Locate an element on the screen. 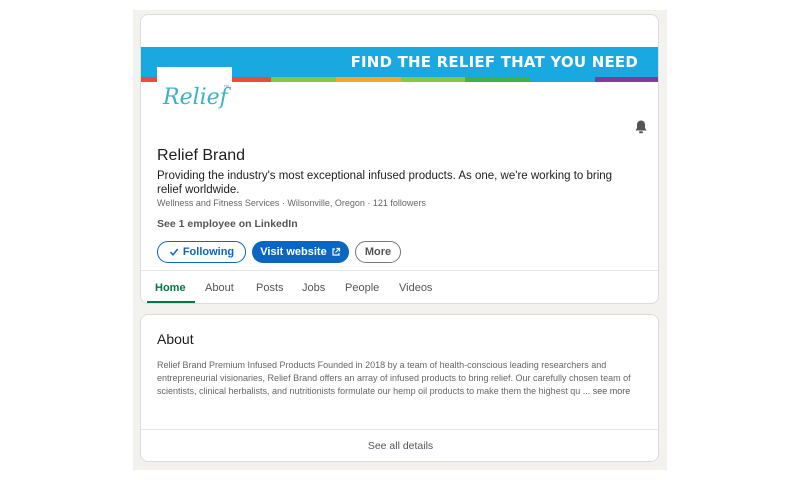  external-link-icon is located at coordinates (336, 251).